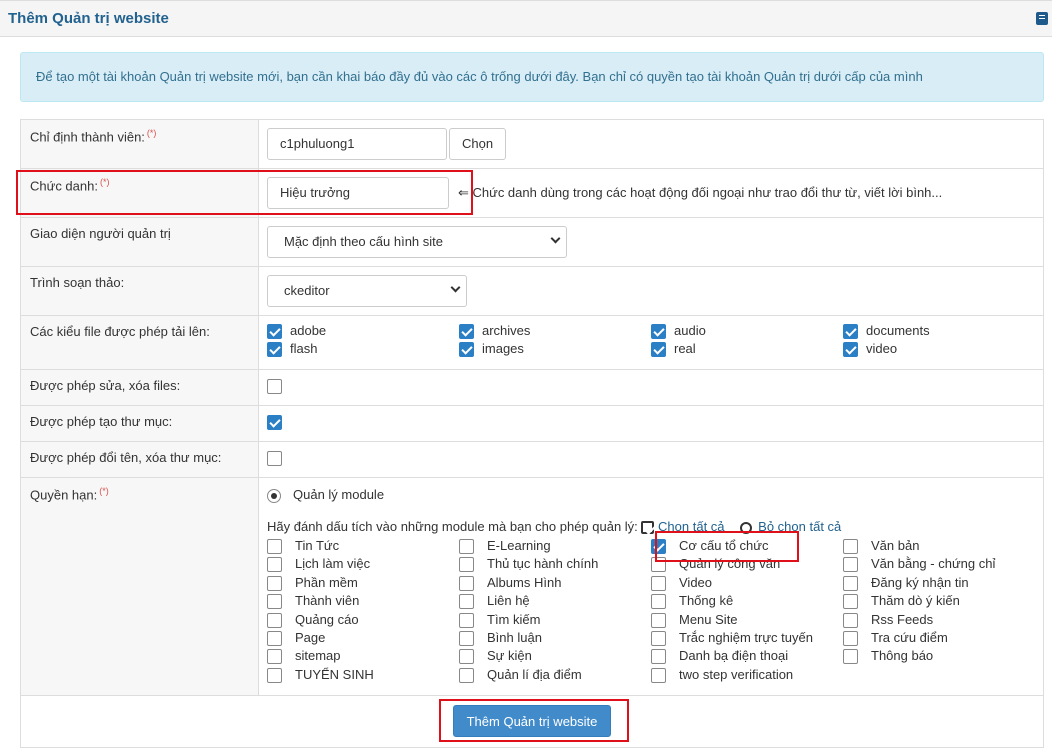 Image resolution: width=1052 pixels, height=752 pixels. I want to click on module-option: Phần mềm, so click(363, 583).